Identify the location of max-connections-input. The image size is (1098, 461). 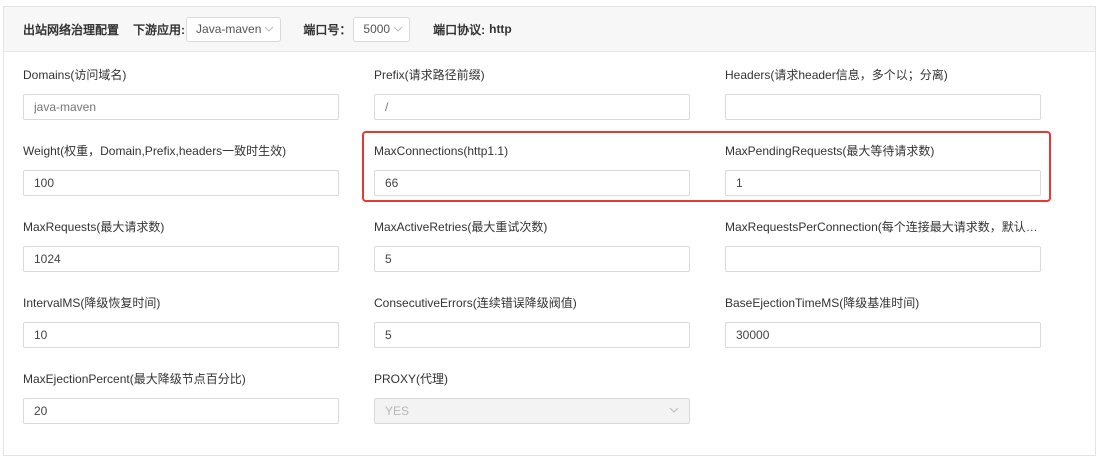
(532, 183).